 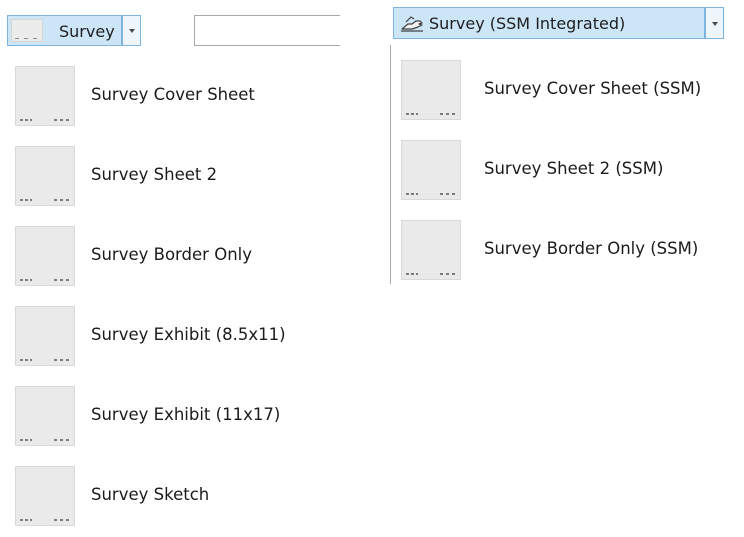 I want to click on list-item-label: Survey Cover Sheet (SSM), so click(x=593, y=88).